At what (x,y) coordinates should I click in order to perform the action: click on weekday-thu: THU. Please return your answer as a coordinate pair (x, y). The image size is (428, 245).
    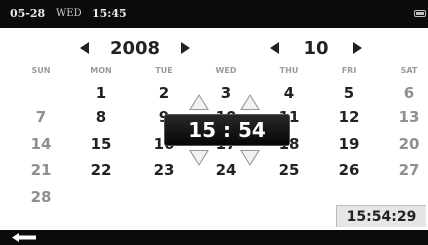
    Looking at the image, I should click on (289, 70).